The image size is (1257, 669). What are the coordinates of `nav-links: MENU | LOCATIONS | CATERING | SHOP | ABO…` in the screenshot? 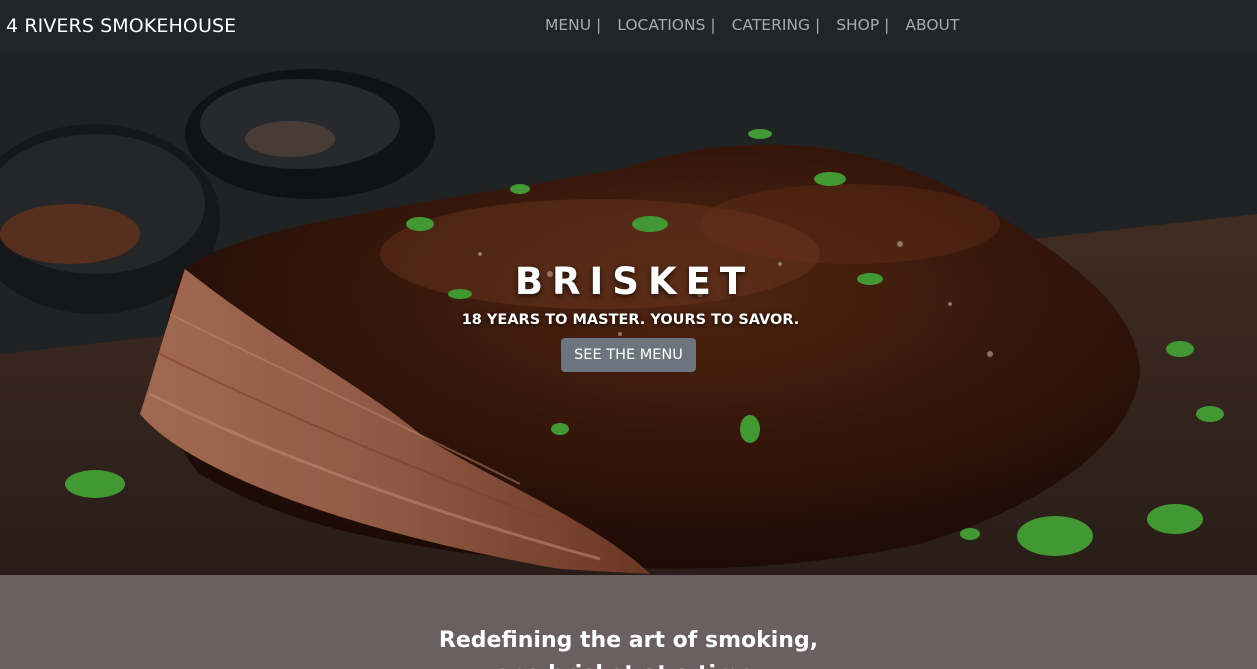 It's located at (752, 25).